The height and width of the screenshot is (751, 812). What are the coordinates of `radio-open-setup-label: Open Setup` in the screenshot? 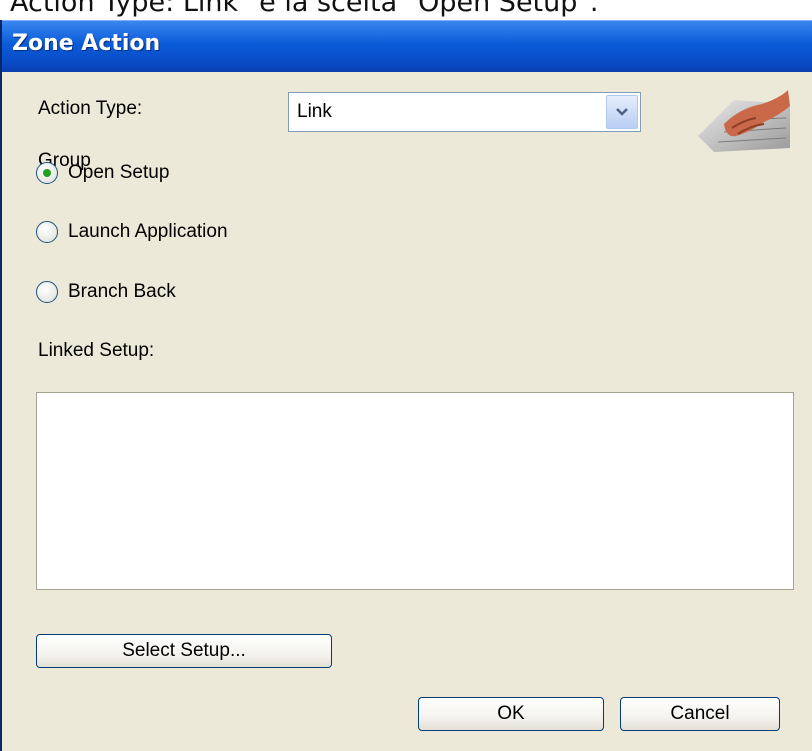 It's located at (118, 173).